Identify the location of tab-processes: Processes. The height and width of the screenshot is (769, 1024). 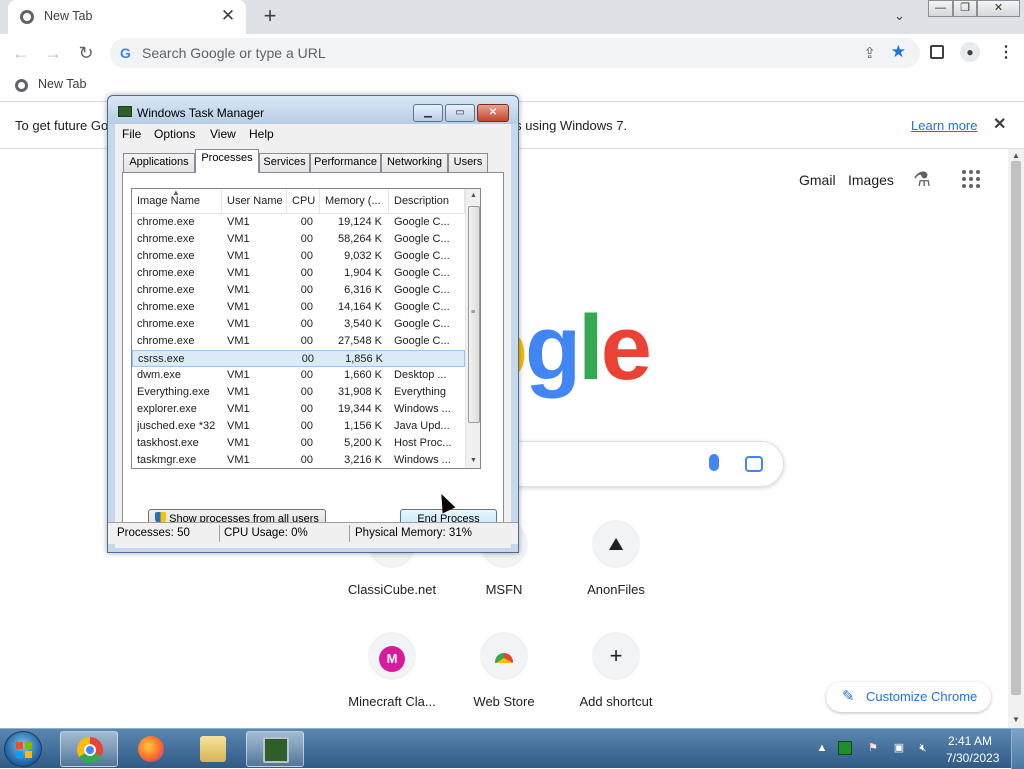
(227, 161).